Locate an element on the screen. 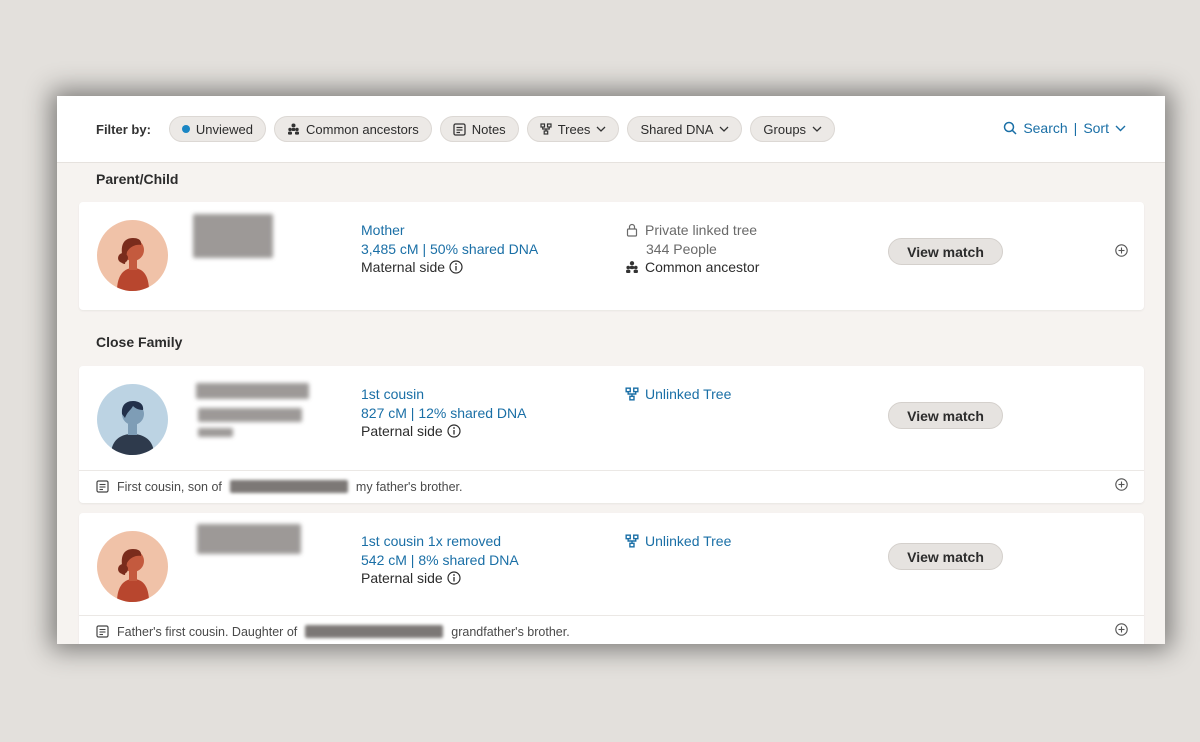 Image resolution: width=1200 pixels, height=742 pixels. filter-chip-shared-dna: Shared DNA is located at coordinates (685, 129).